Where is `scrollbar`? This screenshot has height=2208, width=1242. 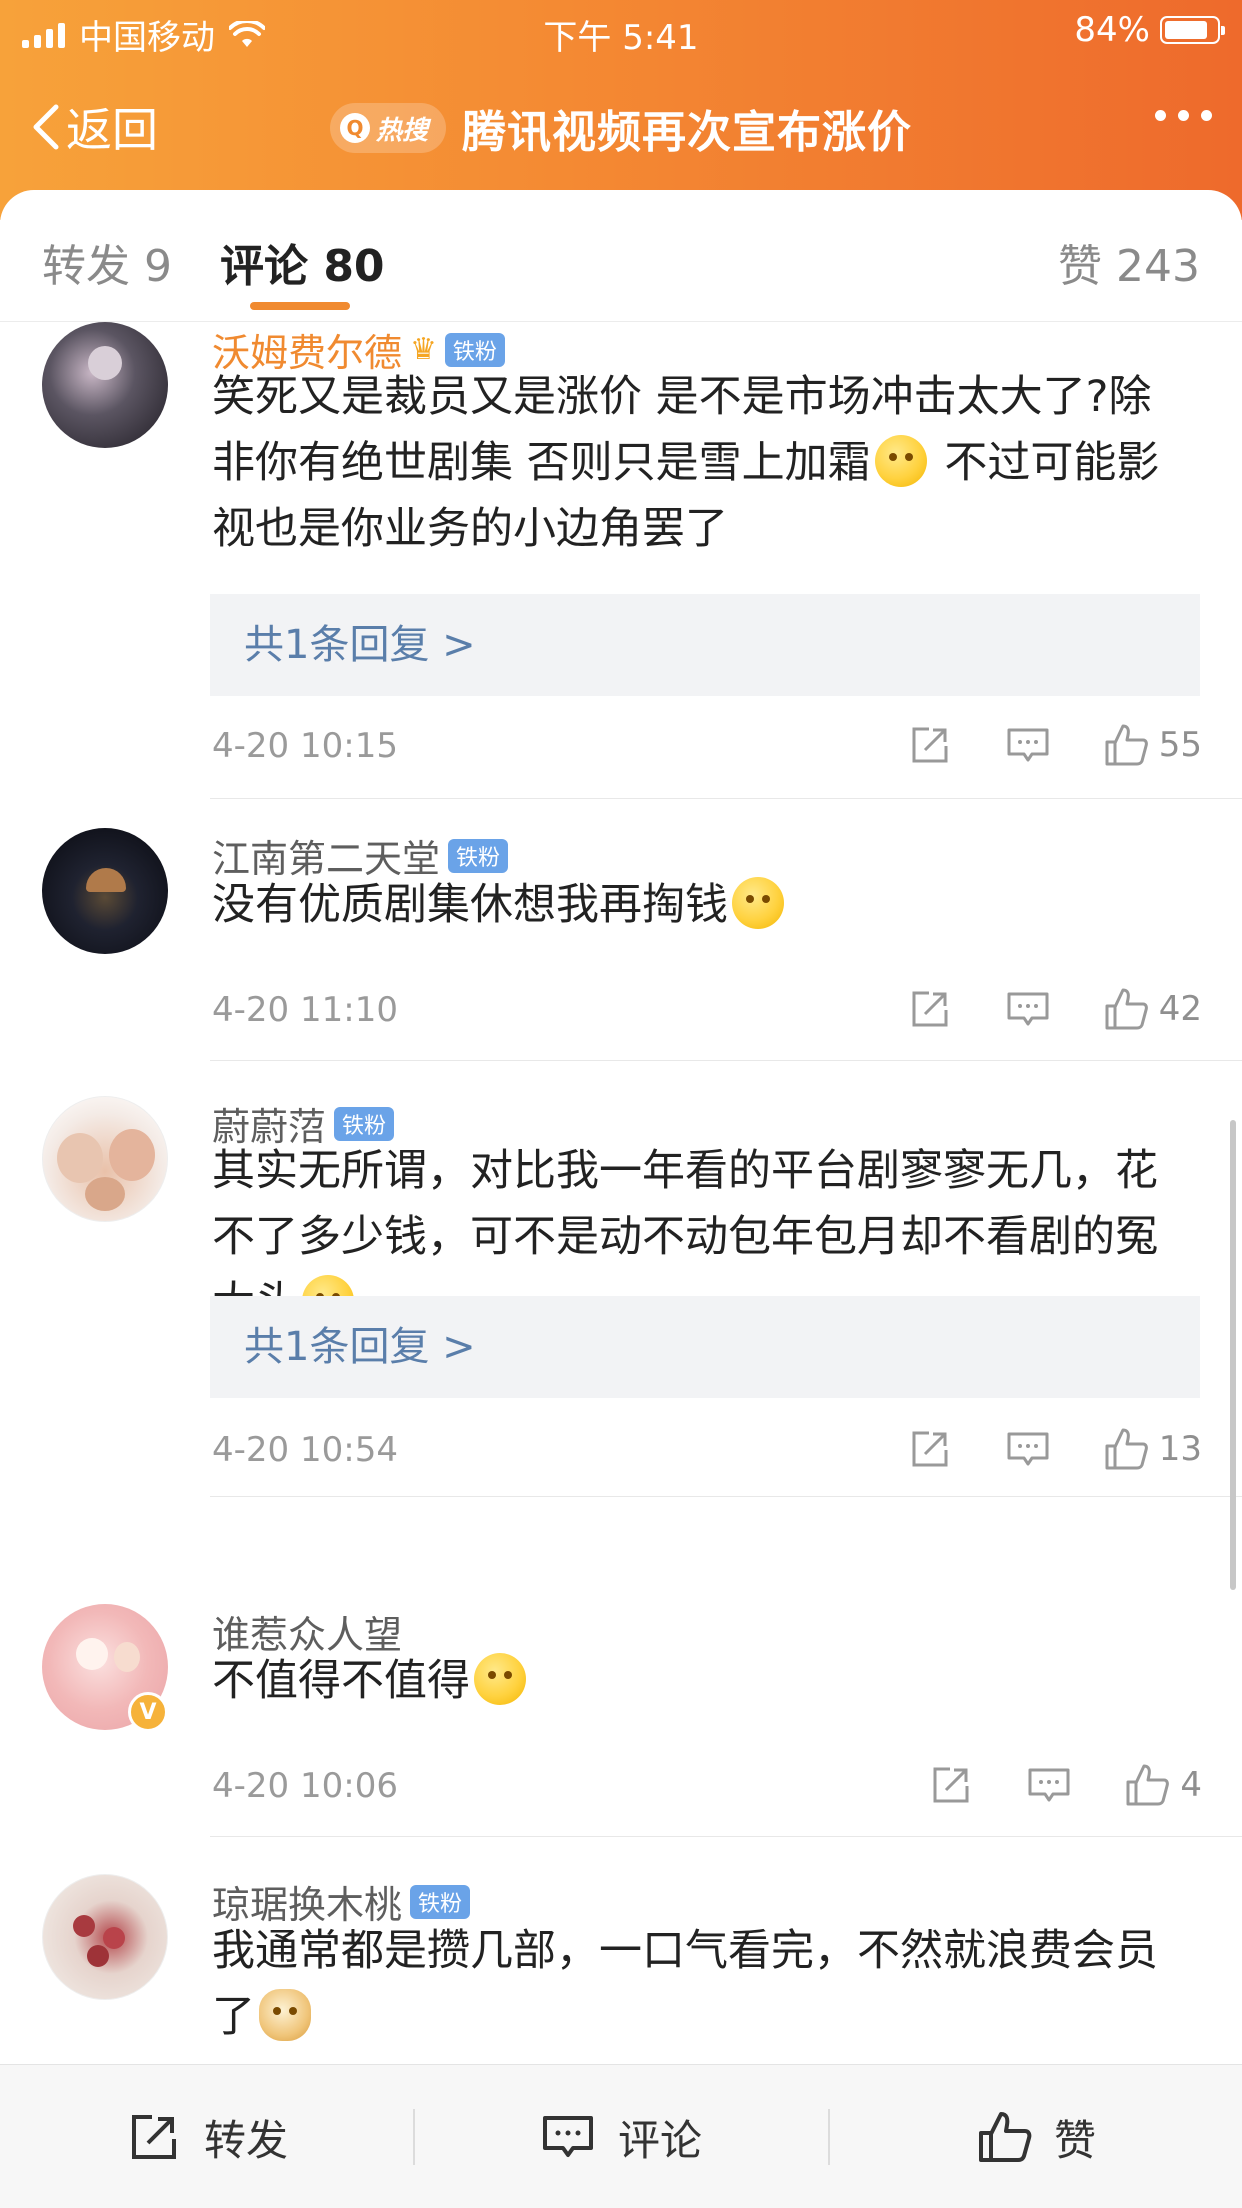
scrollbar is located at coordinates (1233, 1355).